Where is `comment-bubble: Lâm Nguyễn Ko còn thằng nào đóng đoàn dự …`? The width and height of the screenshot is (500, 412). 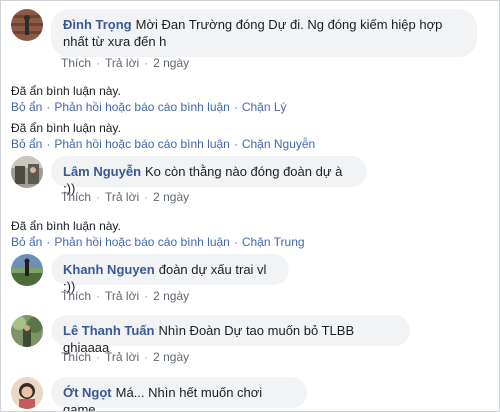
comment-bubble: Lâm Nguyễn Ko còn thằng nào đóng đoàn dự … is located at coordinates (209, 176).